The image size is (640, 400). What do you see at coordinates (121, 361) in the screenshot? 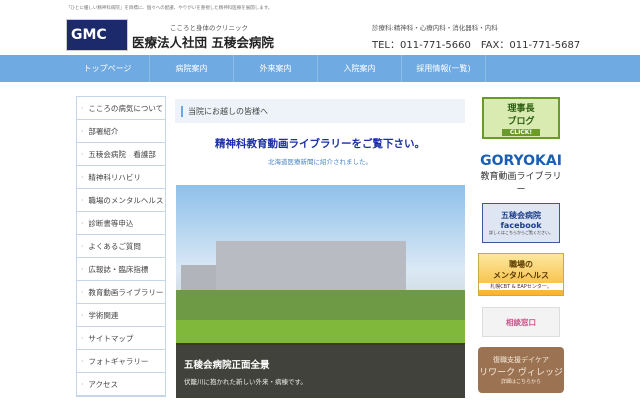
I see `sidebar-item: フォトギャラリー` at bounding box center [121, 361].